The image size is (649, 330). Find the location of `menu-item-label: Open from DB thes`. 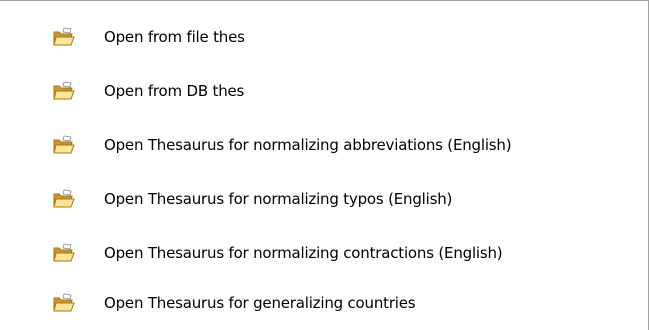

menu-item-label: Open from DB thes is located at coordinates (174, 91).